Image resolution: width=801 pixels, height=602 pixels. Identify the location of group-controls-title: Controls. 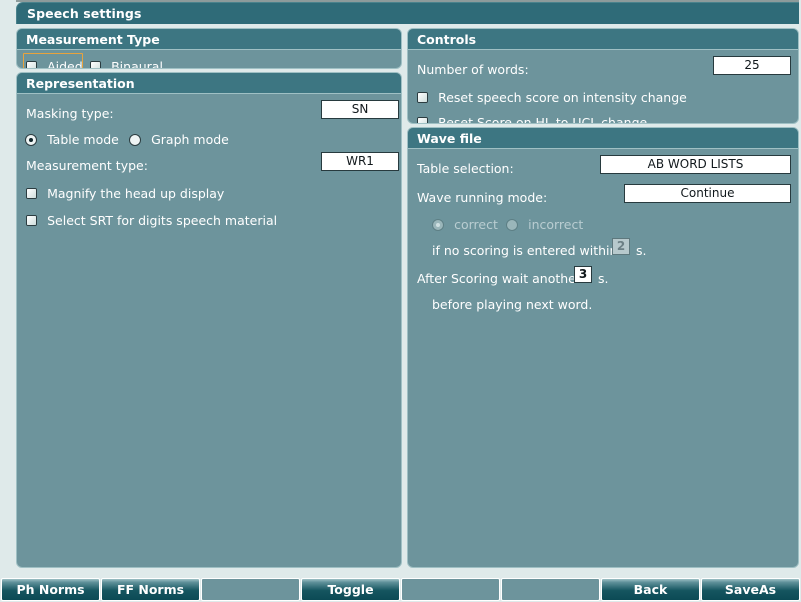
(447, 39).